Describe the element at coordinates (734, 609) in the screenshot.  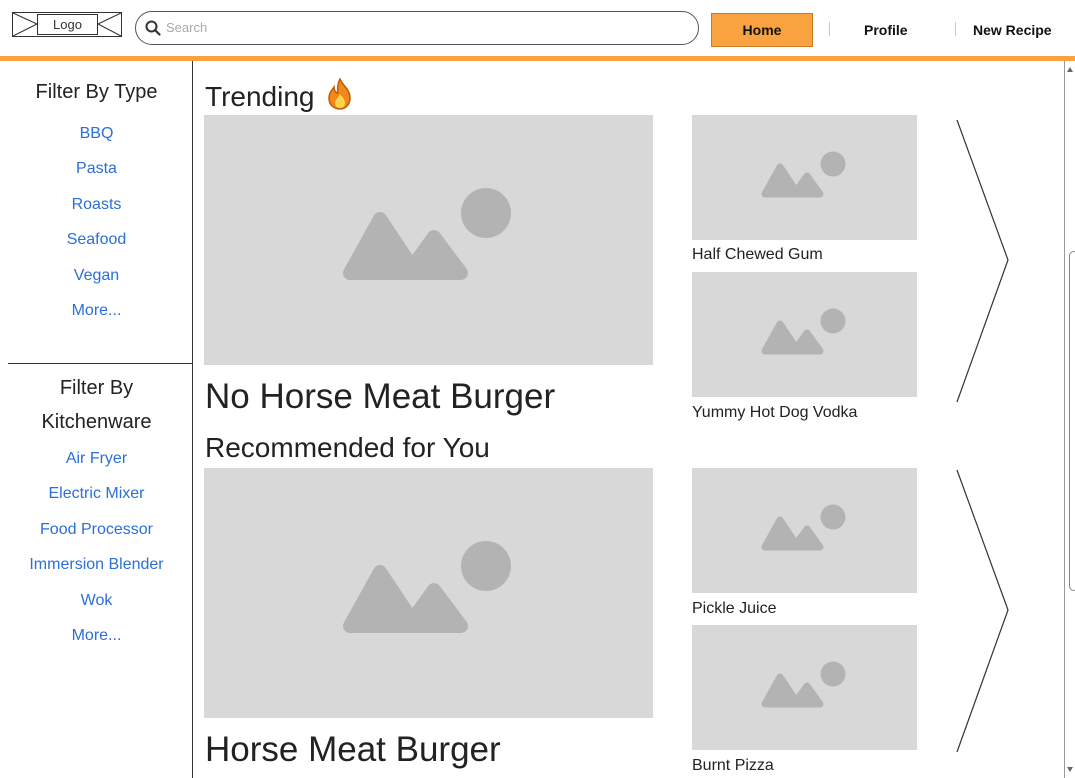
I see `recommended-item-title: Pickle Juice` at that location.